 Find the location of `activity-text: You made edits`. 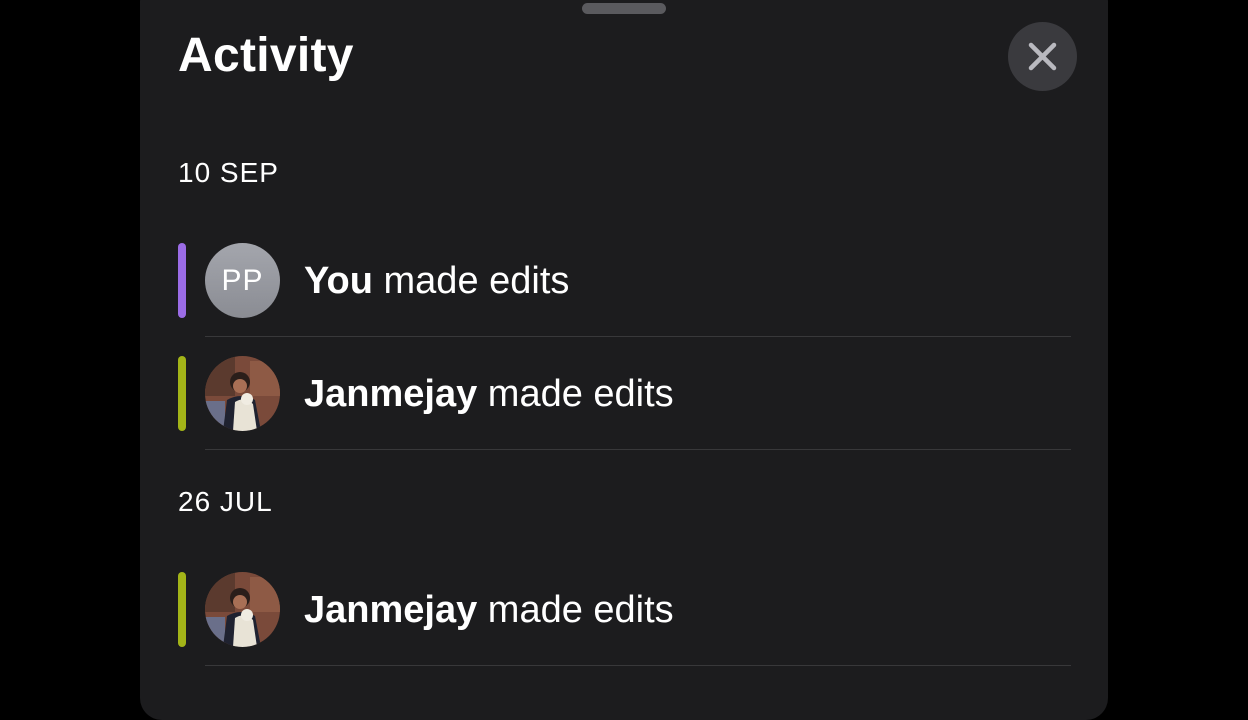

activity-text: You made edits is located at coordinates (436, 281).